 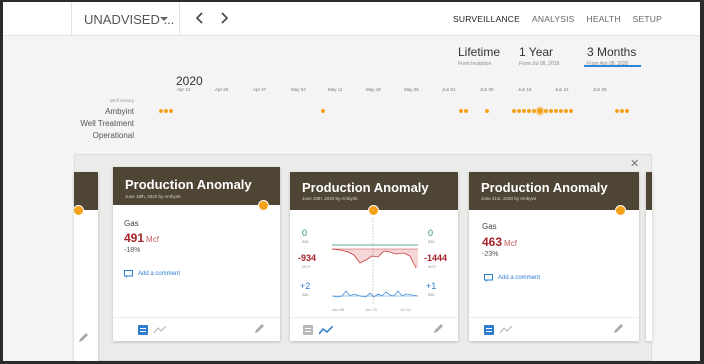 What do you see at coordinates (373, 89) in the screenshot?
I see `timeline-tick: May 18` at bounding box center [373, 89].